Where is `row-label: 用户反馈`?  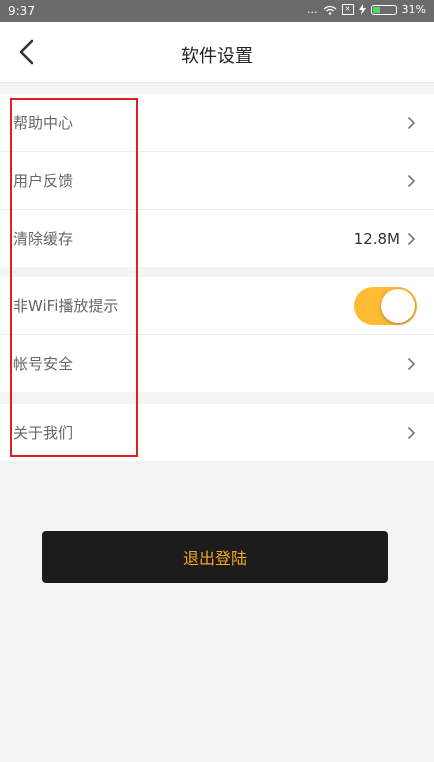
row-label: 用户反馈 is located at coordinates (43, 181).